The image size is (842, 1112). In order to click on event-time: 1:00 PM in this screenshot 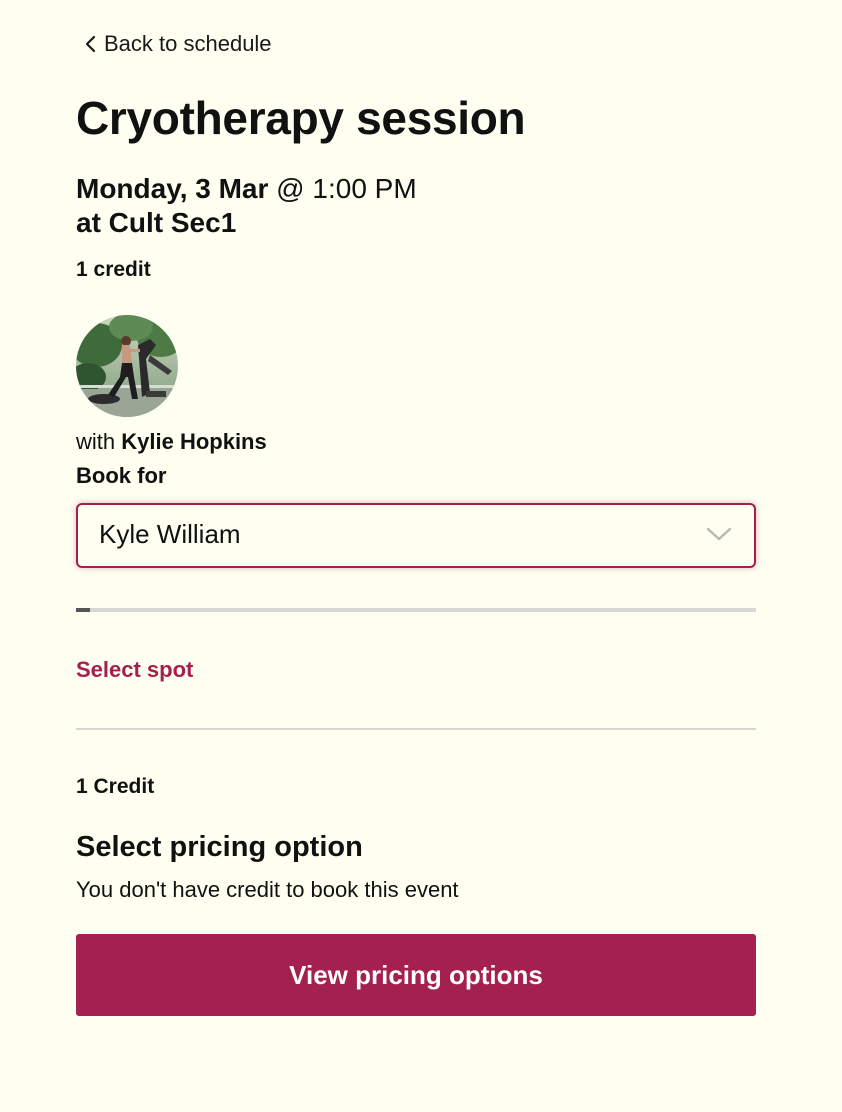, I will do `click(364, 188)`.